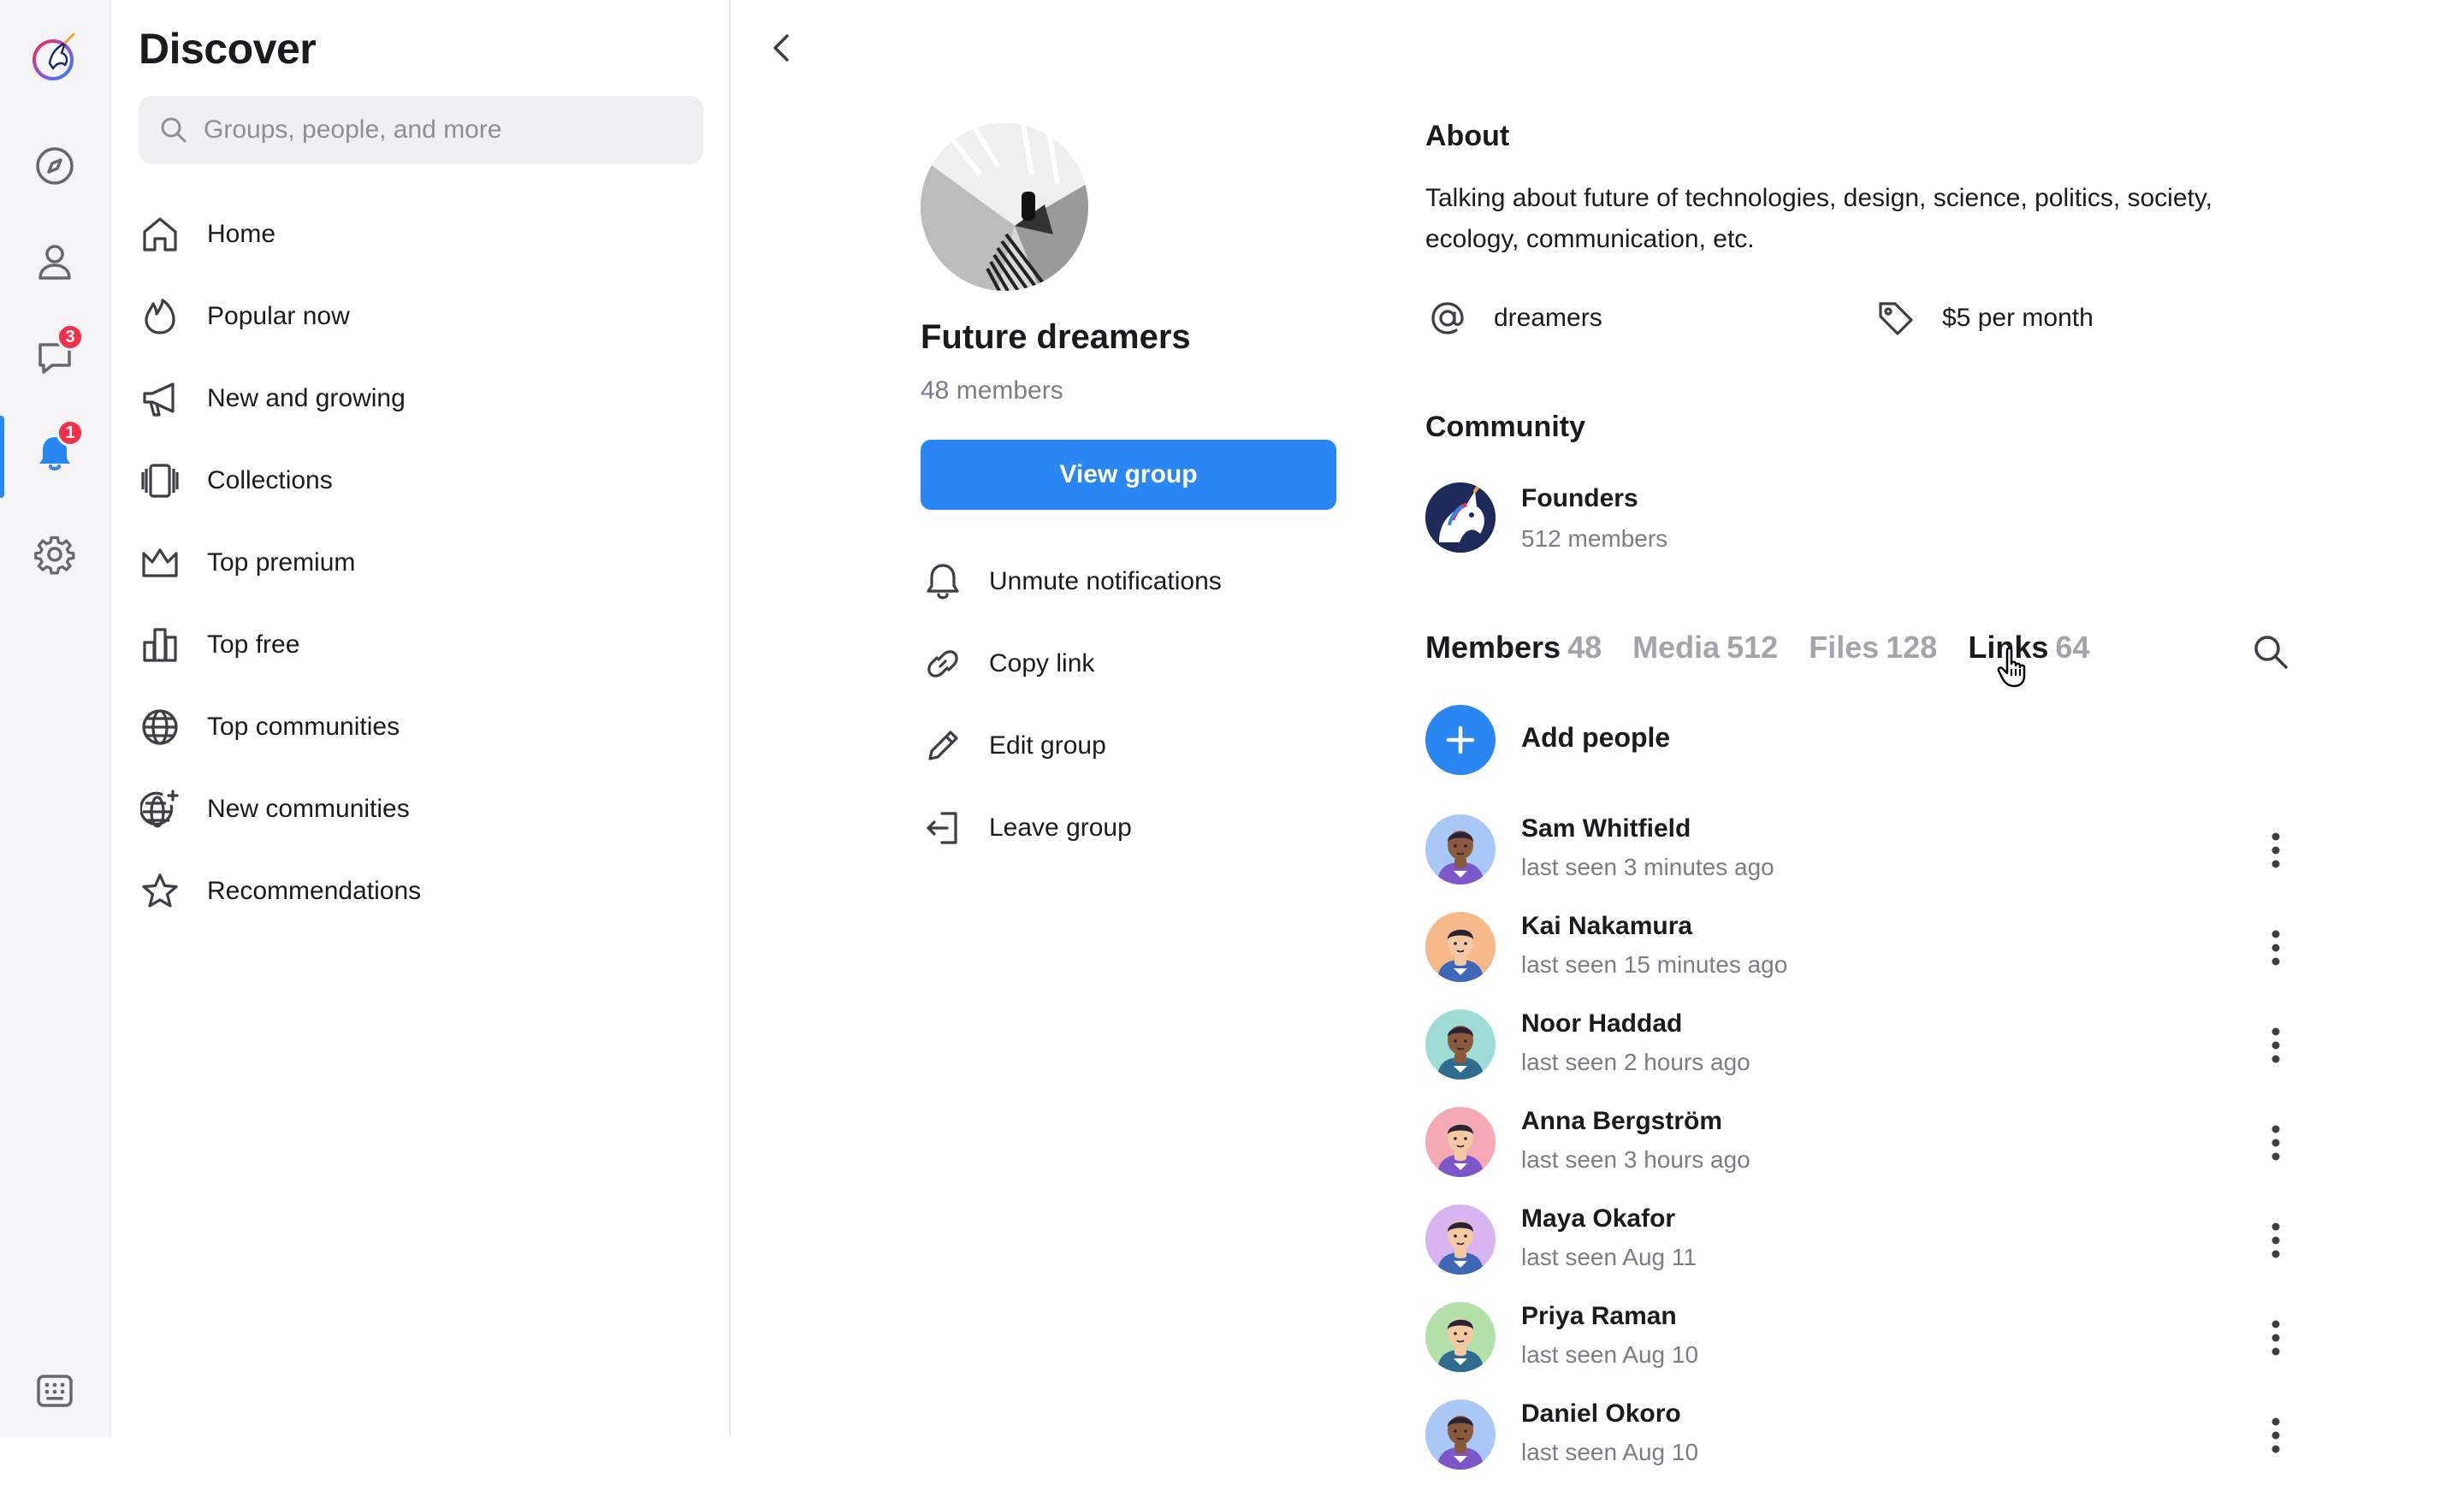 This screenshot has width=2464, height=1485. Describe the element at coordinates (1047, 745) in the screenshot. I see `action-label: Edit group` at that location.